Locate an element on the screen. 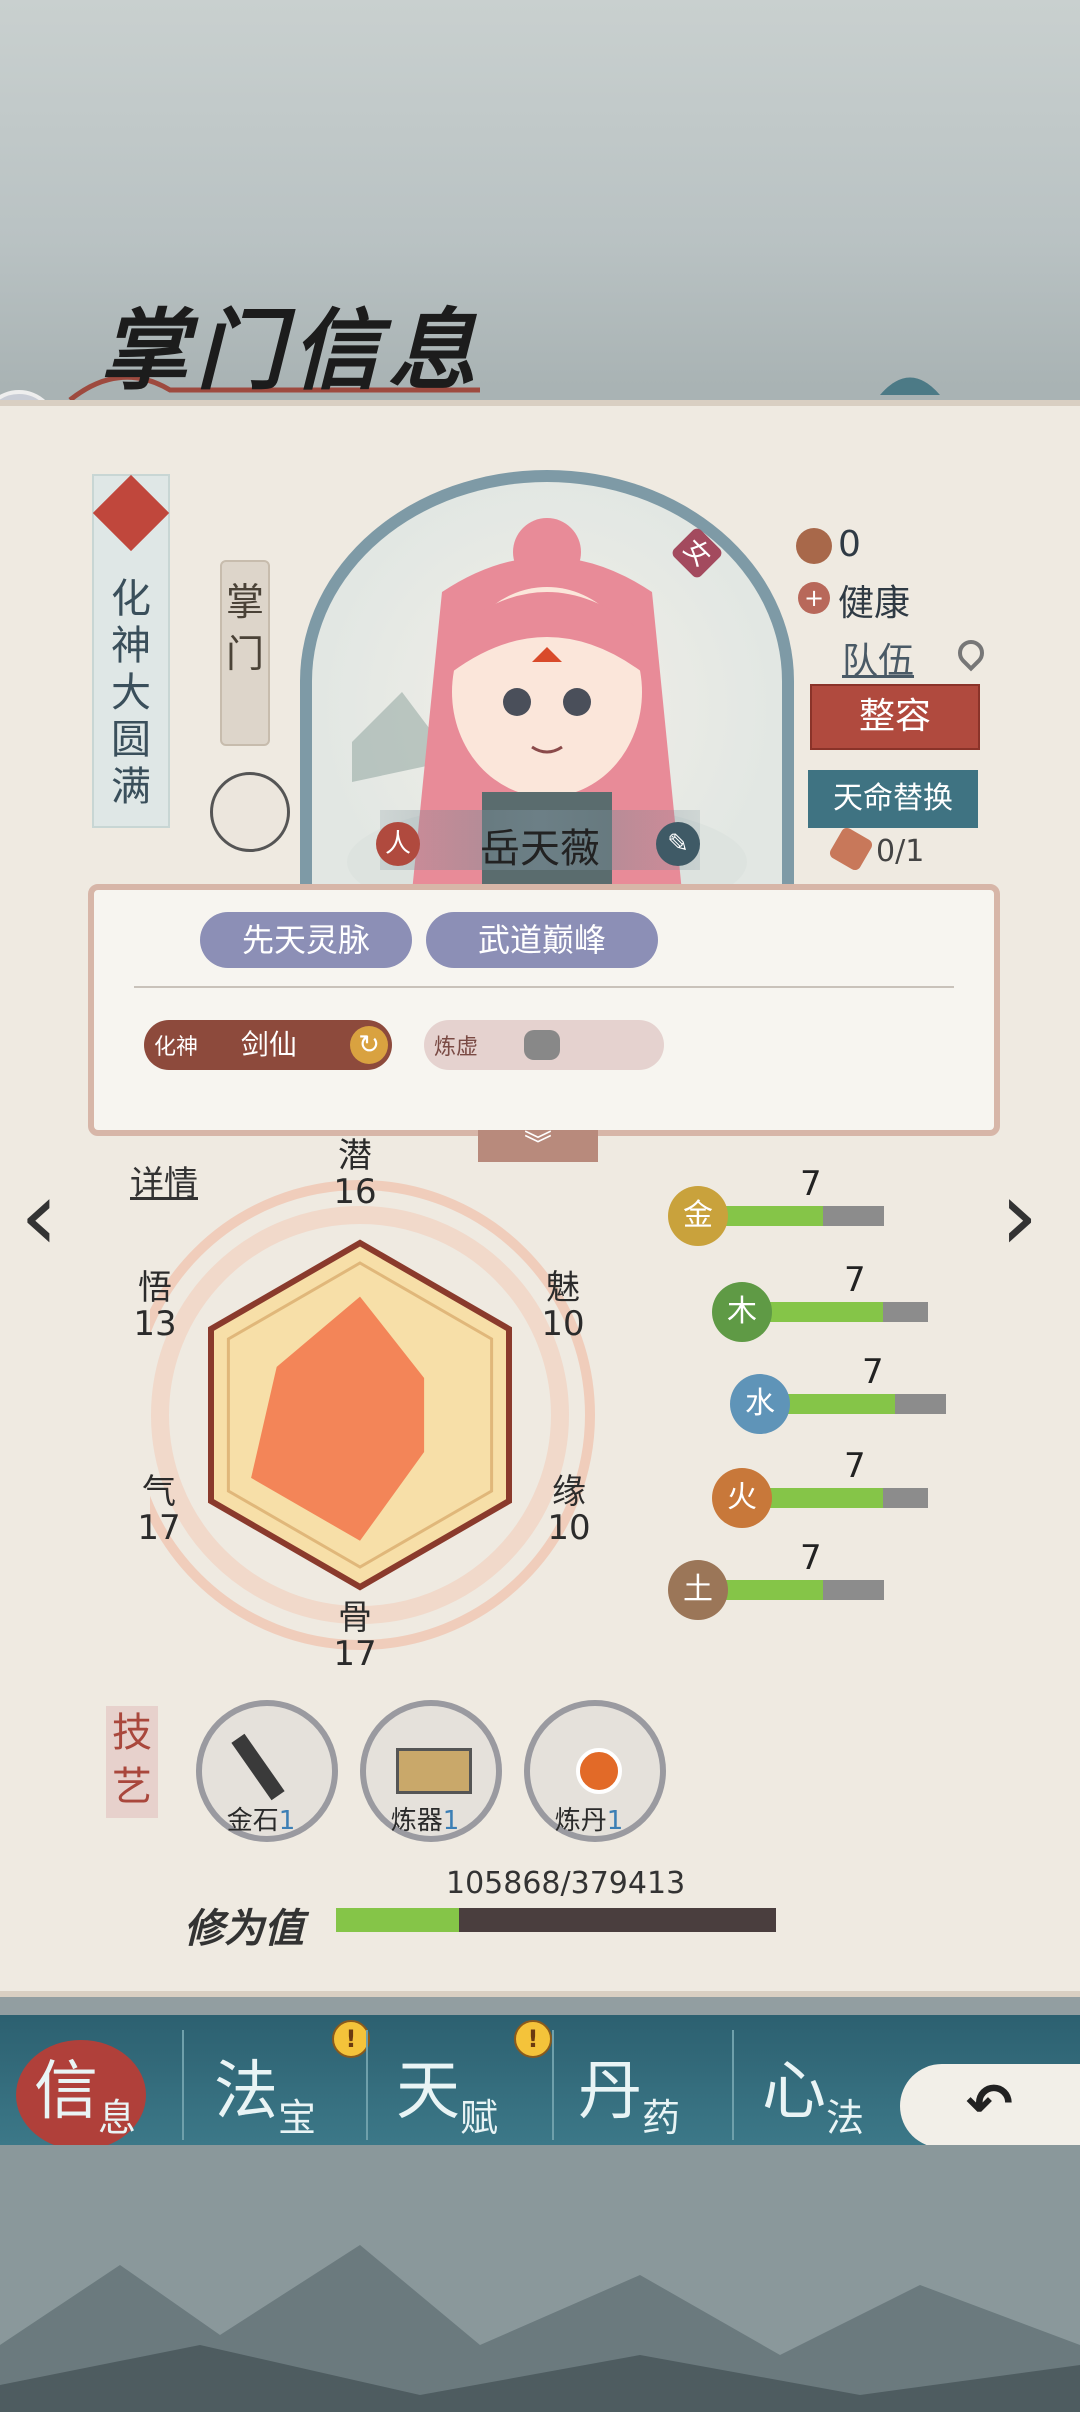  realm-banner: 化神大圆满 is located at coordinates (131, 651).